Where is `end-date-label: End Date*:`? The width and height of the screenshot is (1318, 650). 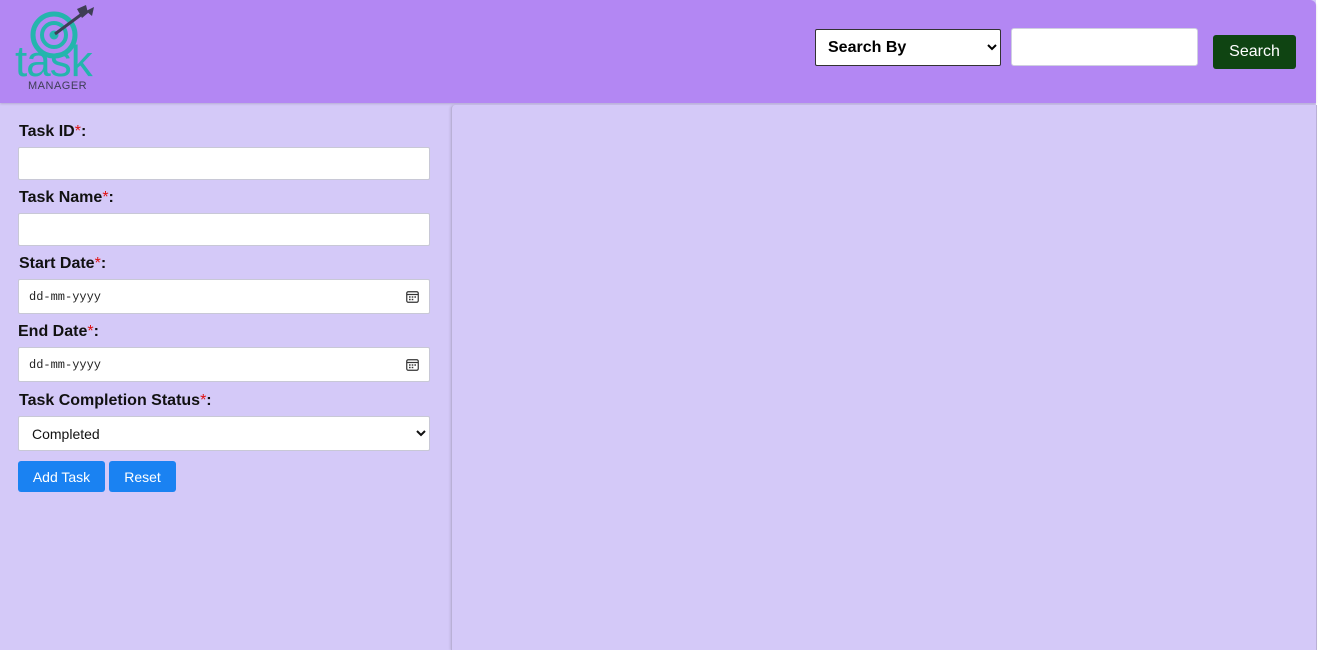 end-date-label: End Date*: is located at coordinates (58, 331).